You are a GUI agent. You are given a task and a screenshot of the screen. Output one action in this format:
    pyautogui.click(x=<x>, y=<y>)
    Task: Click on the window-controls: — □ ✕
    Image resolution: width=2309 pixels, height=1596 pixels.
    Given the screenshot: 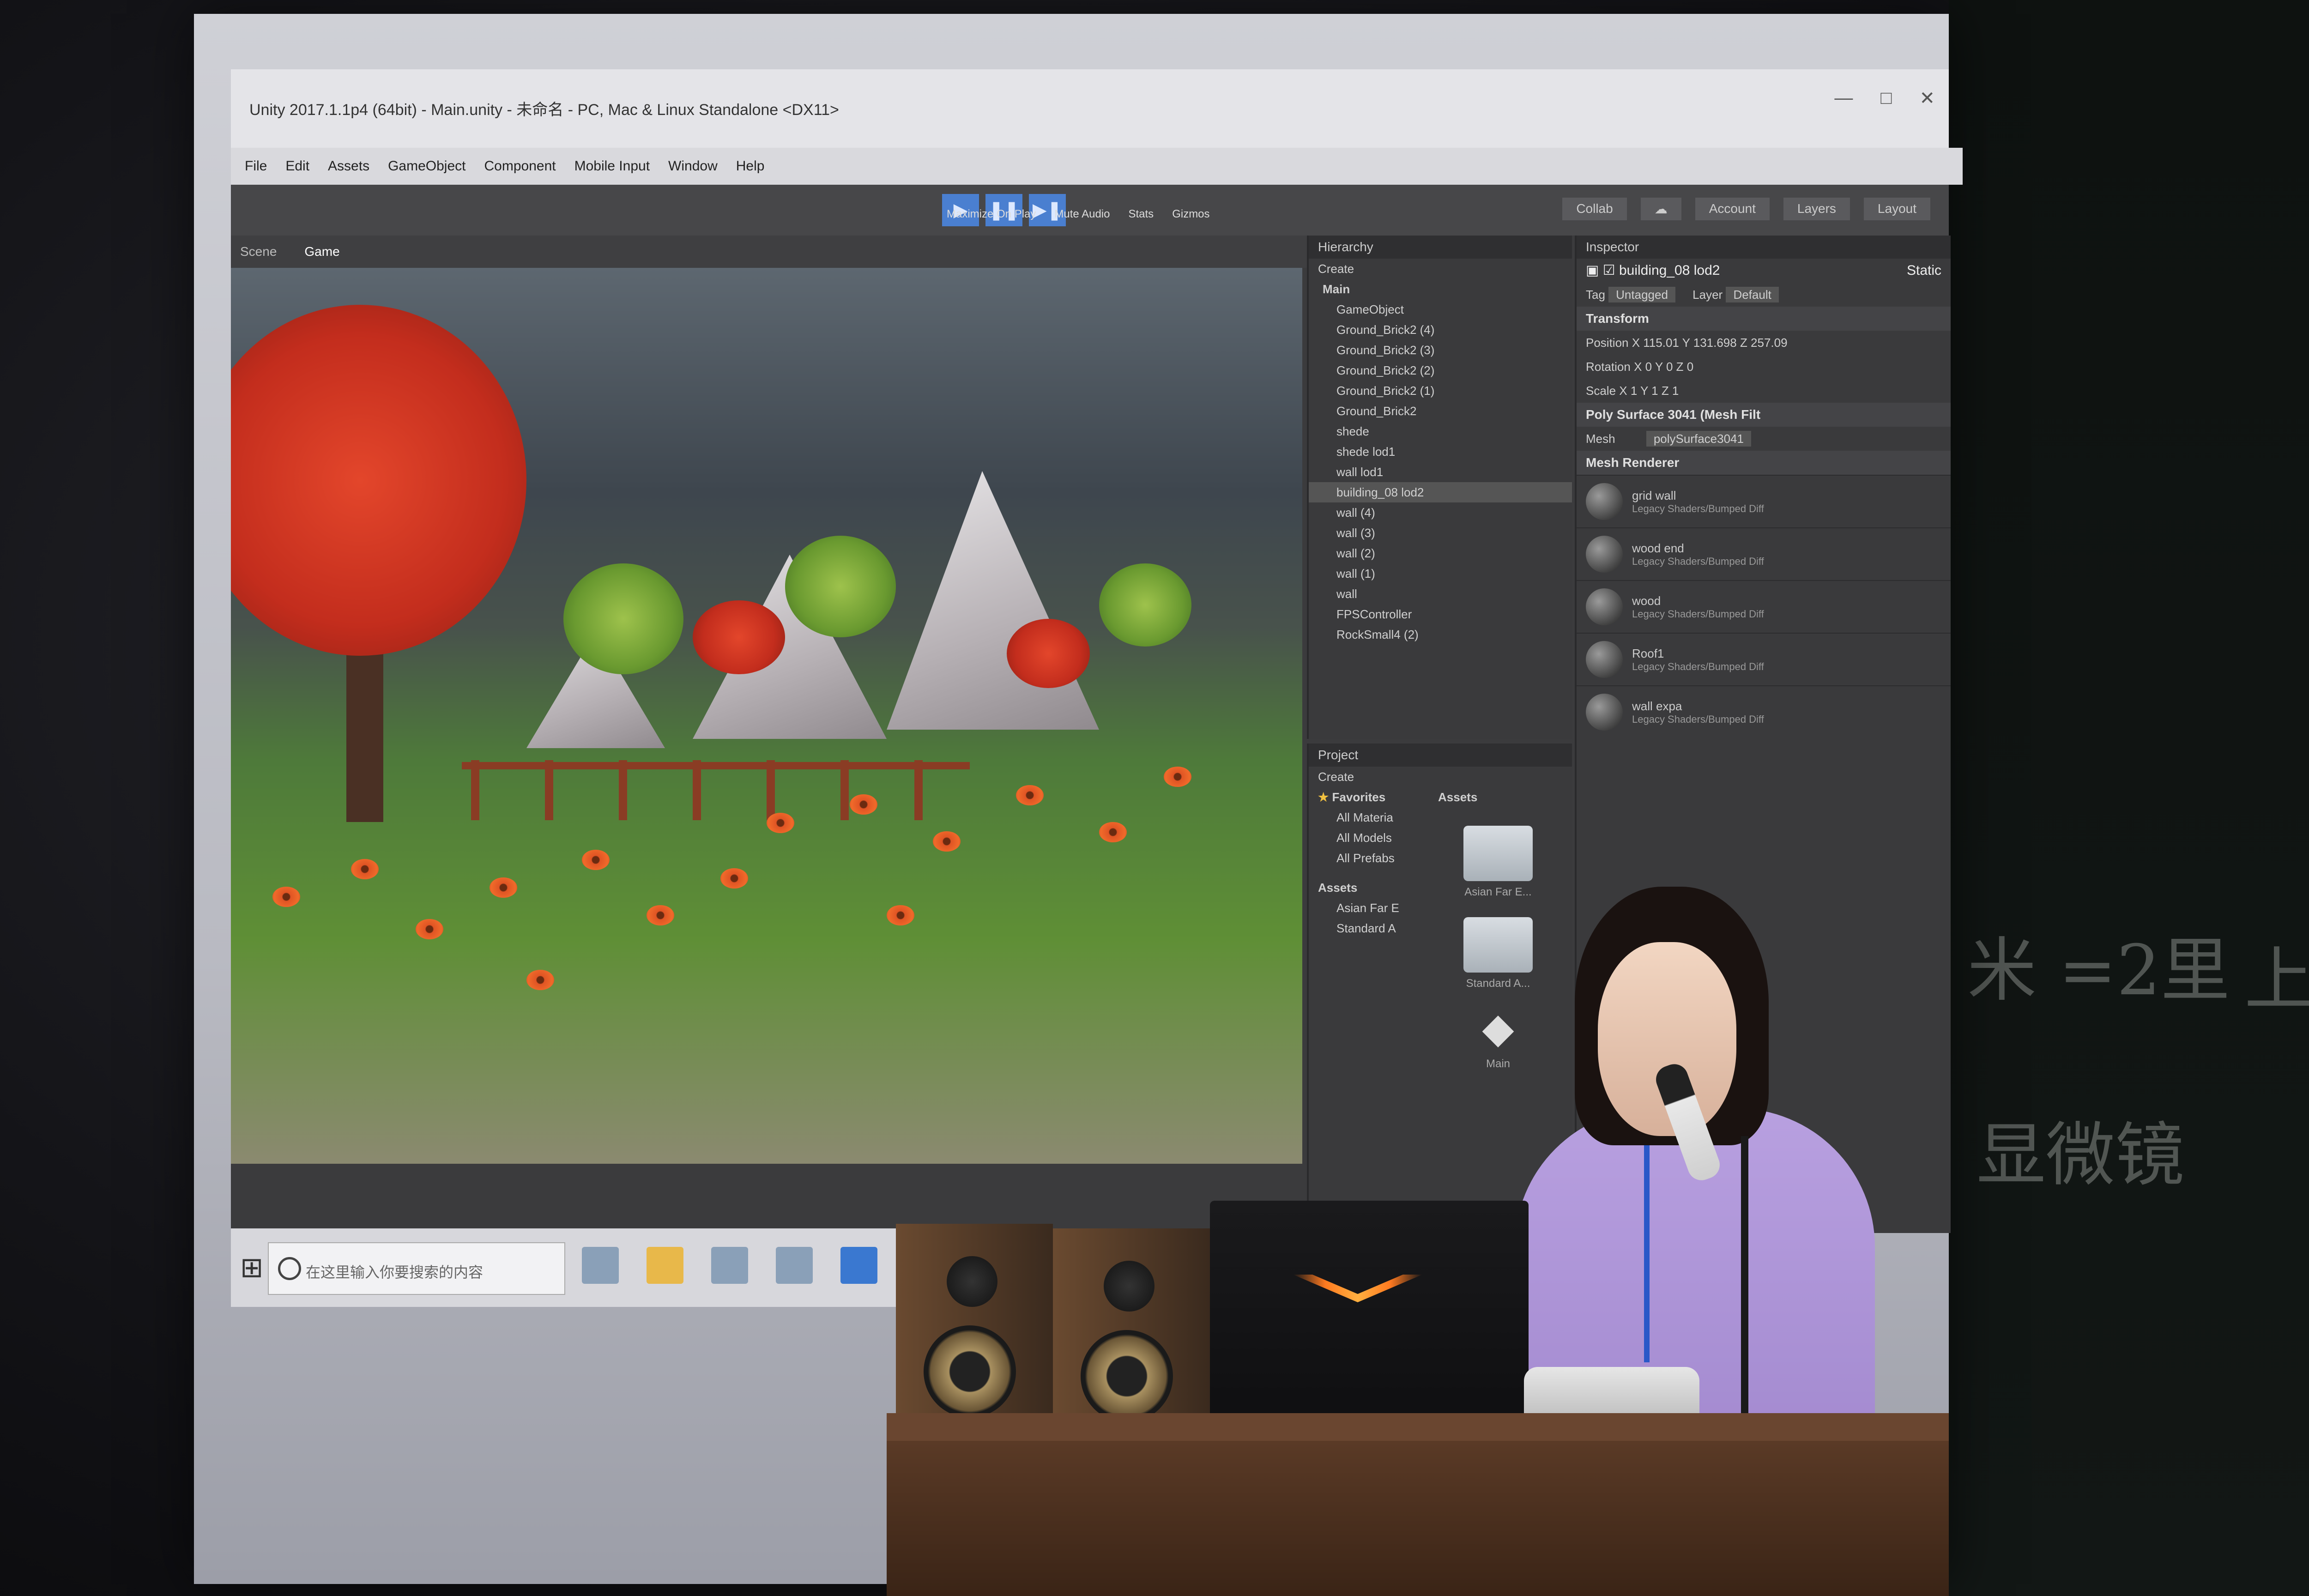 What is the action you would take?
    pyautogui.click(x=1885, y=98)
    